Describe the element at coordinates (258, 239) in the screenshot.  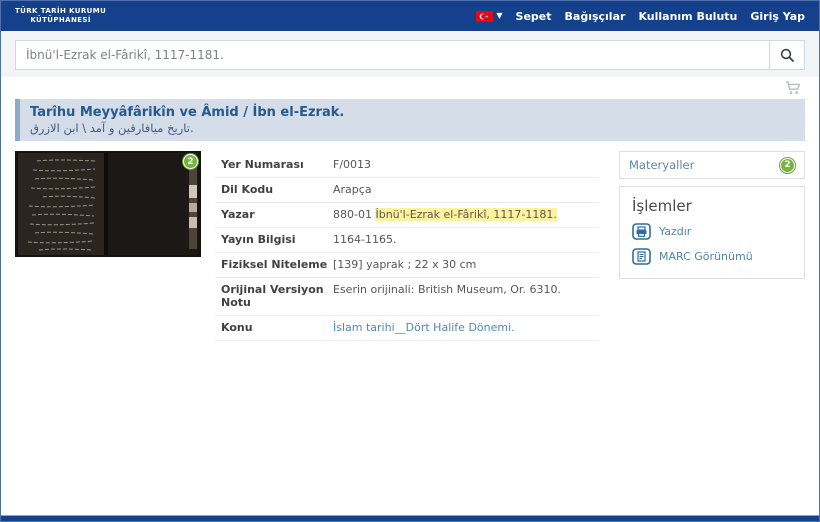
I see `field-label: Yayın Bilgisi` at that location.